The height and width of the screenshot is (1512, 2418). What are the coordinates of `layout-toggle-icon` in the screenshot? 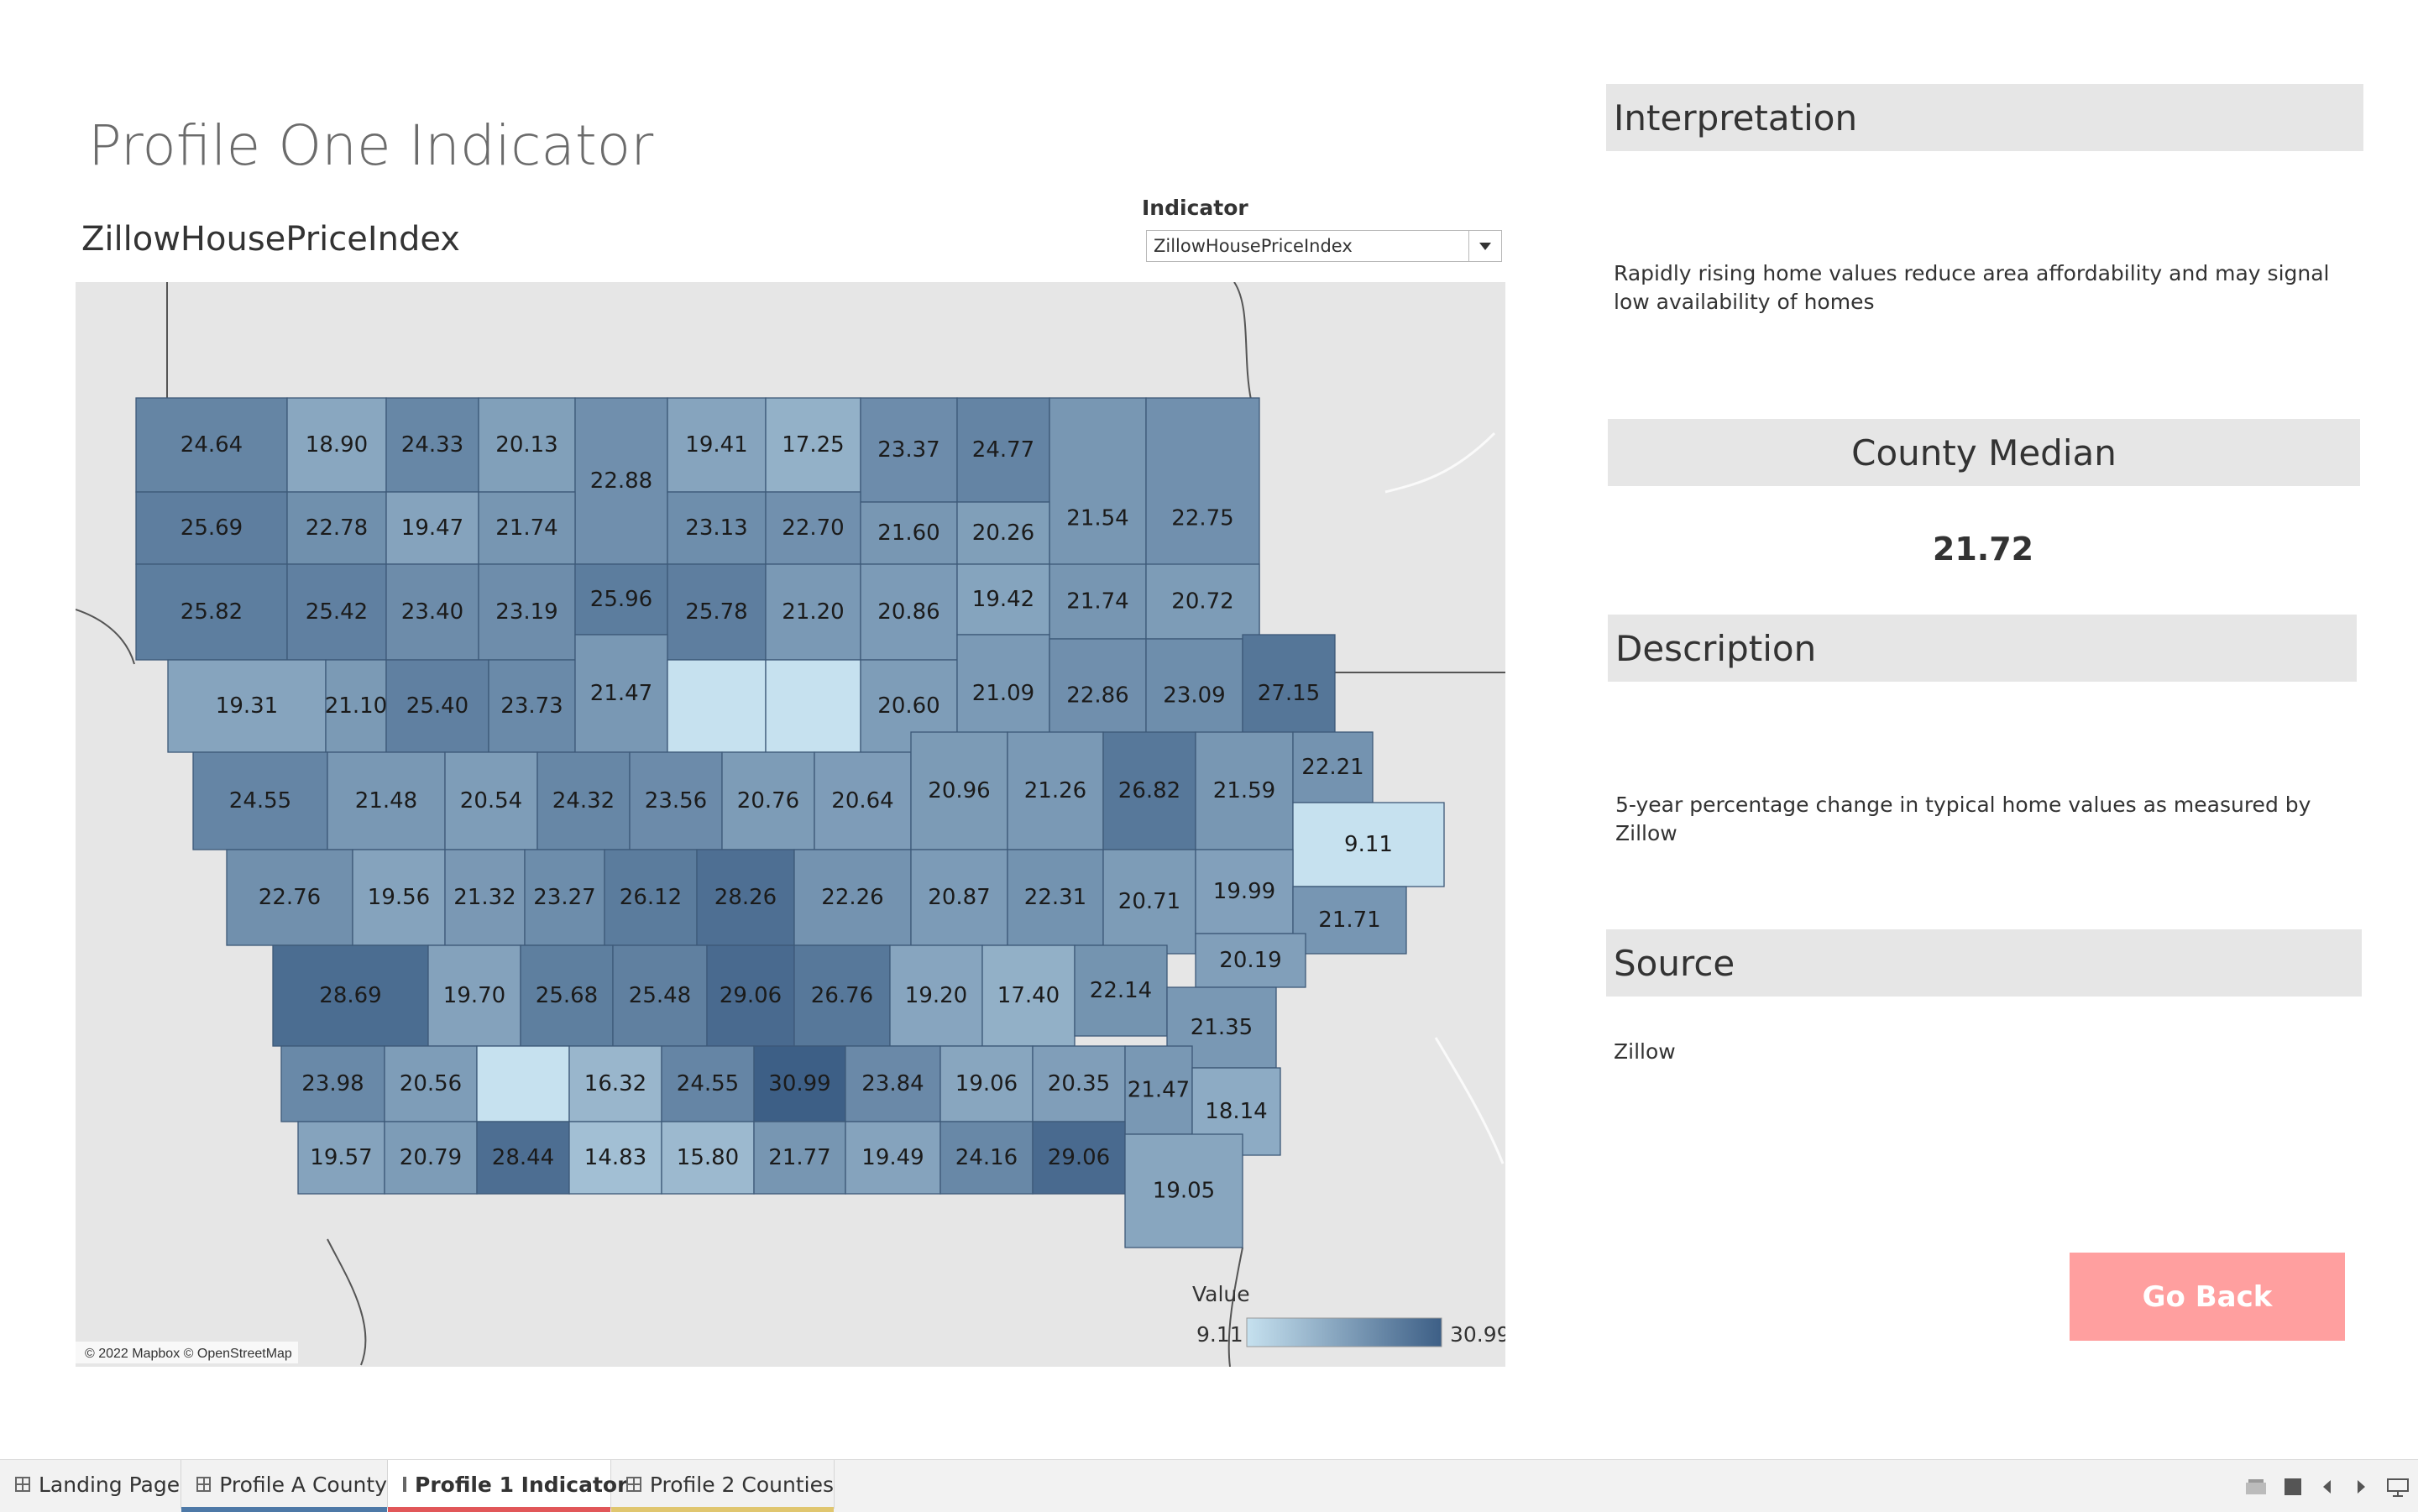 It's located at (2256, 1488).